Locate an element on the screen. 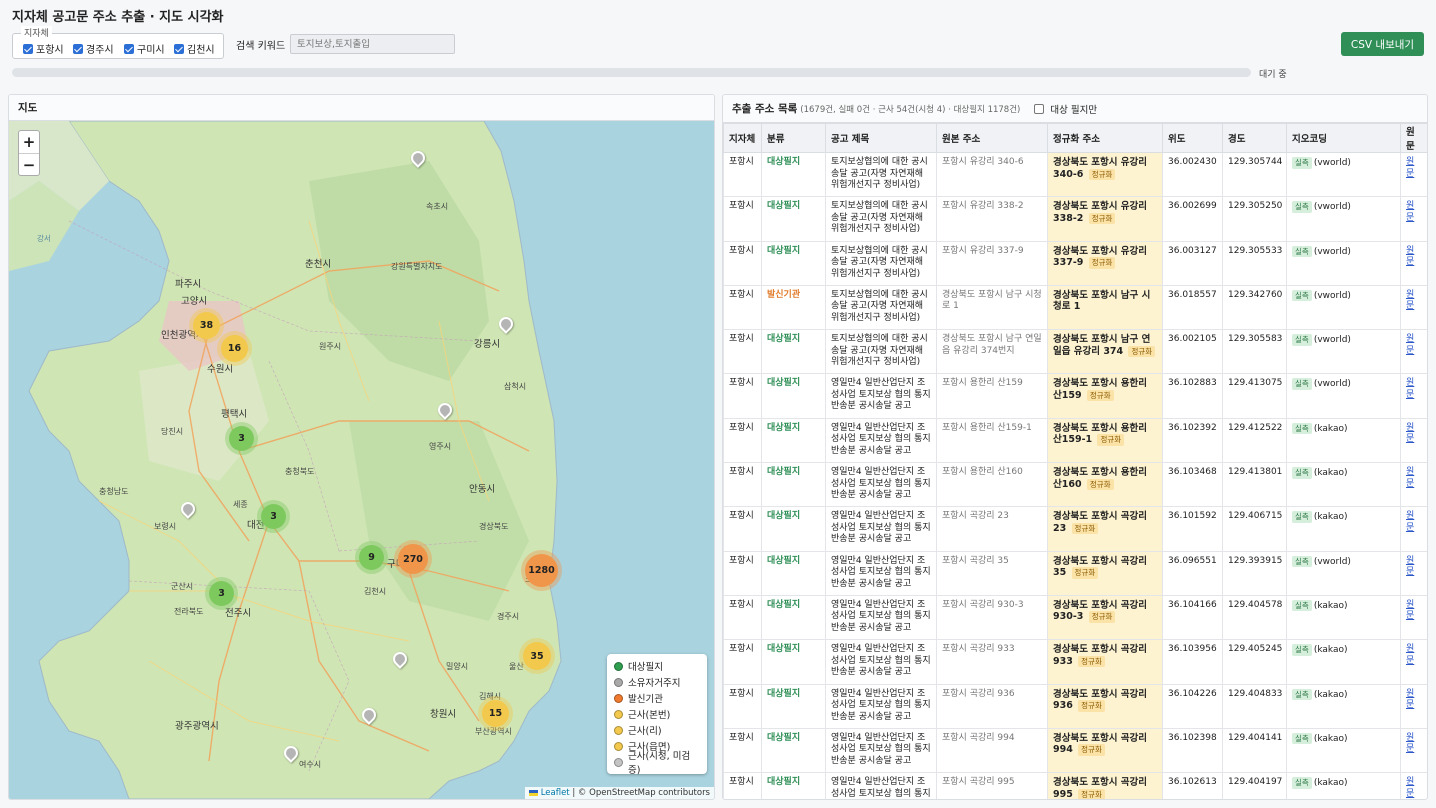 This screenshot has width=1436, height=808. column-header: 원본 주소 is located at coordinates (992, 138).